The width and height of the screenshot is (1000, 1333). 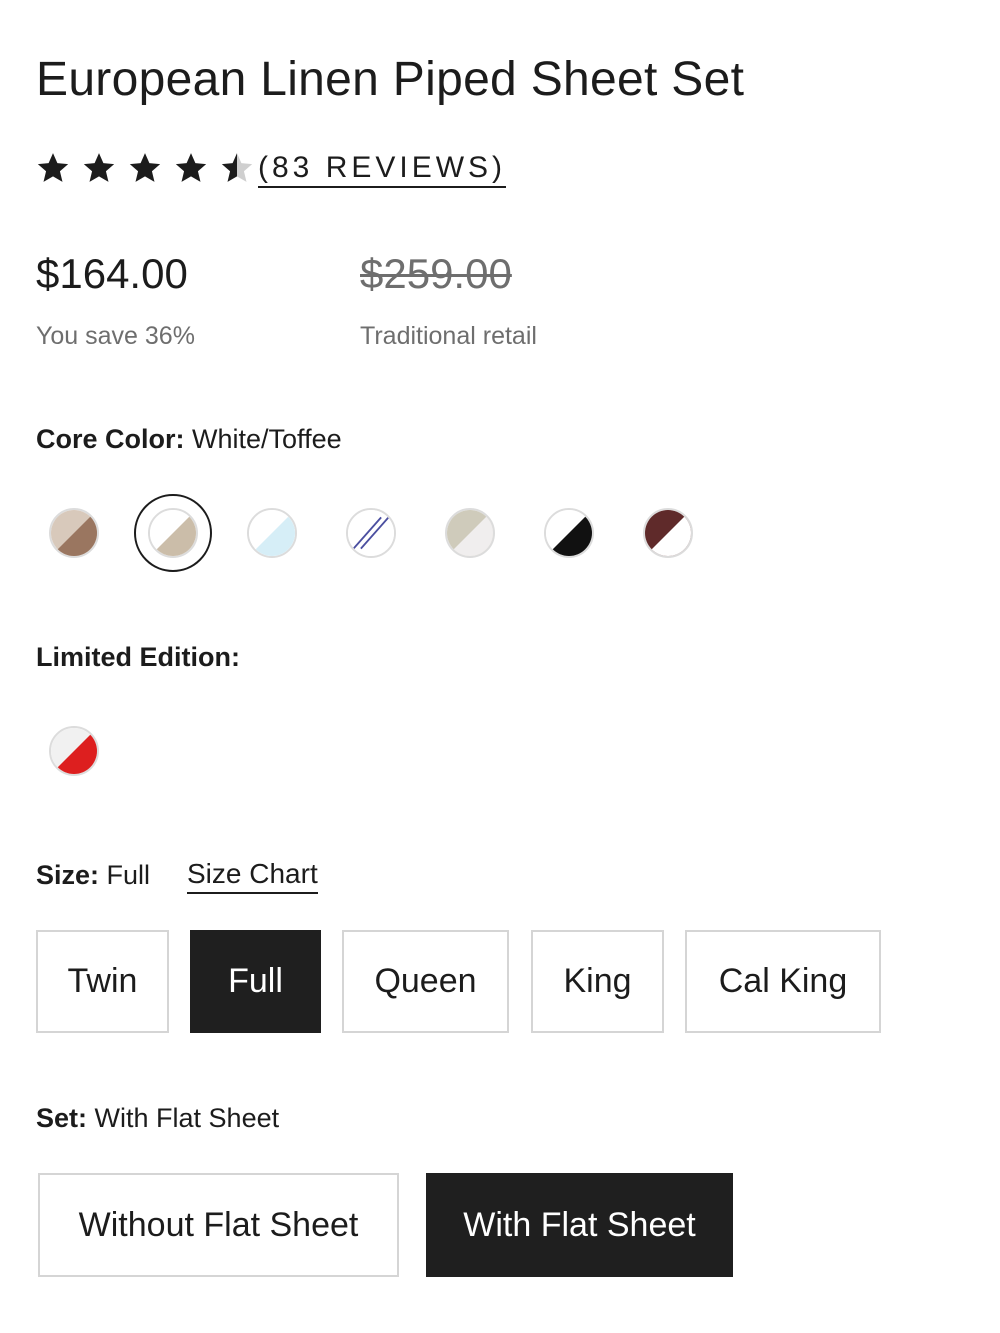 I want to click on set-option-with-flat-sheet: With Flat Sheet, so click(x=579, y=1225).